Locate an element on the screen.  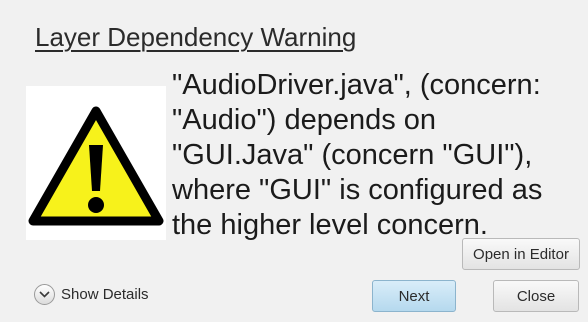
open-in-editor-button: Open in Editor is located at coordinates (521, 254).